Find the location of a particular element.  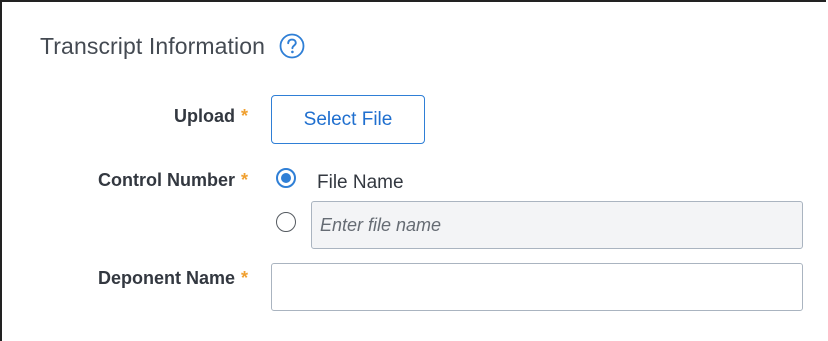

upload-label: Upload * is located at coordinates (211, 116).